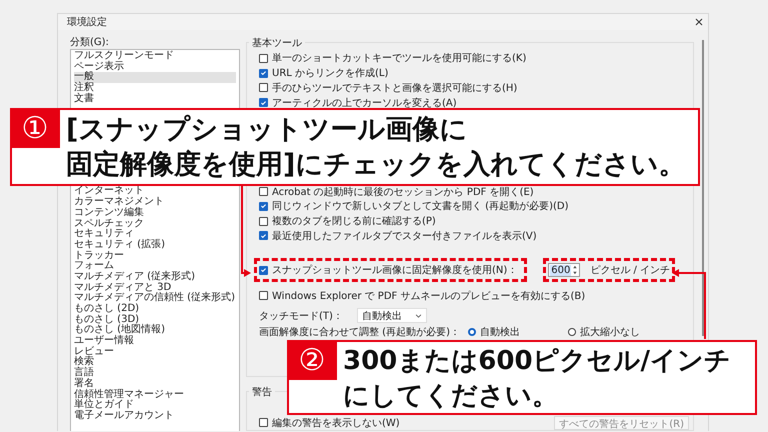 This screenshot has width=768, height=432. What do you see at coordinates (395, 88) in the screenshot?
I see `option-label: 手のひらツールでテキストと画像を選択可能にする(H)` at bounding box center [395, 88].